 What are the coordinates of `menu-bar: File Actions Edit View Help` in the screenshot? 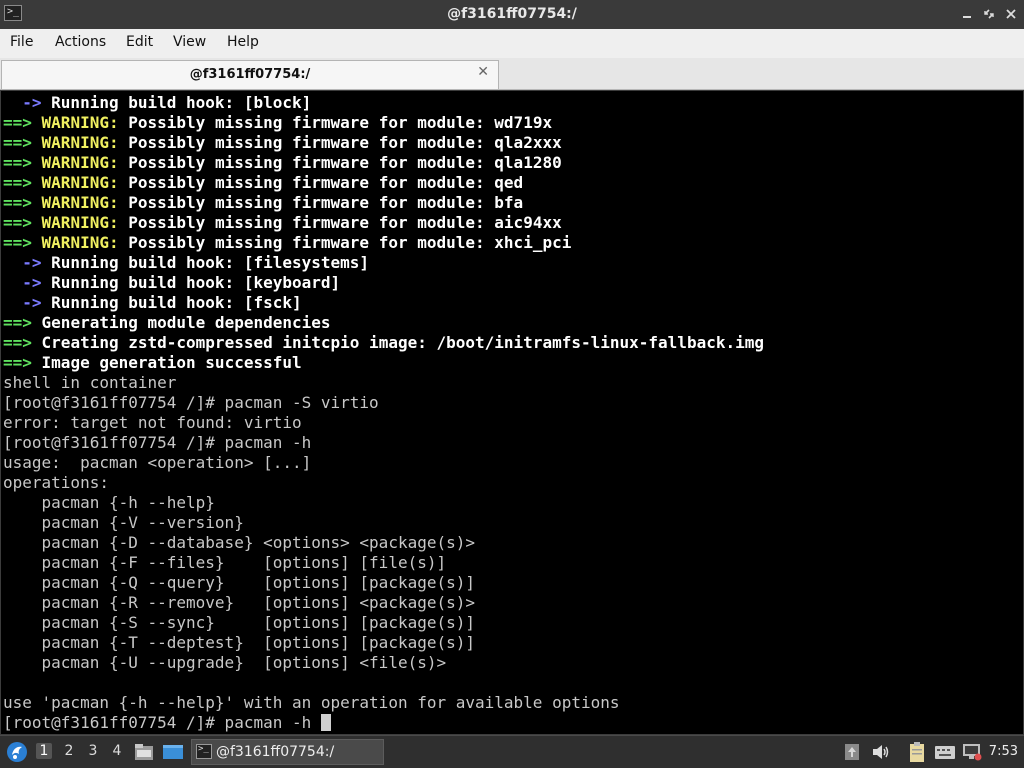 It's located at (512, 43).